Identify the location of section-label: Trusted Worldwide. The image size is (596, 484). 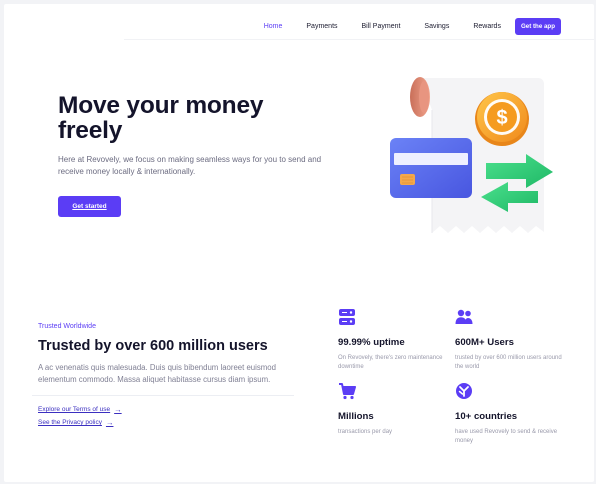
(67, 326).